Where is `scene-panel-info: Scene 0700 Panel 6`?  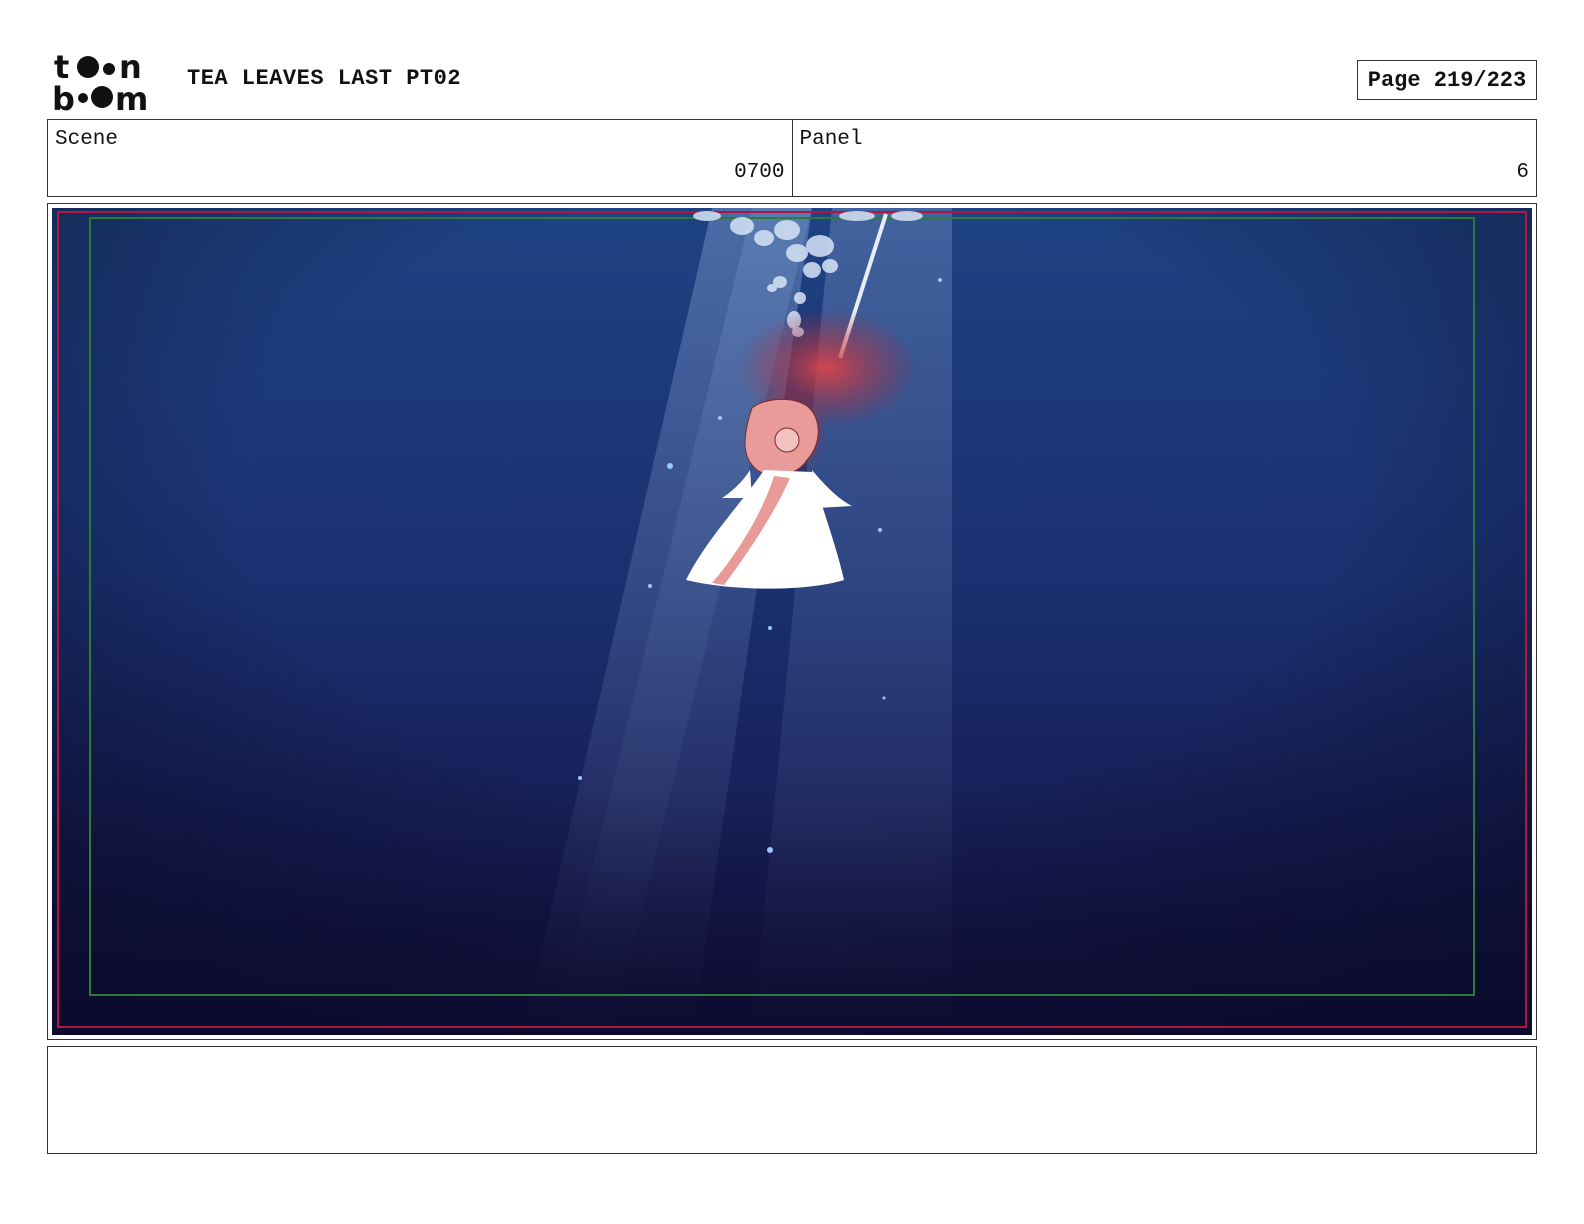 scene-panel-info: Scene 0700 Panel 6 is located at coordinates (792, 158).